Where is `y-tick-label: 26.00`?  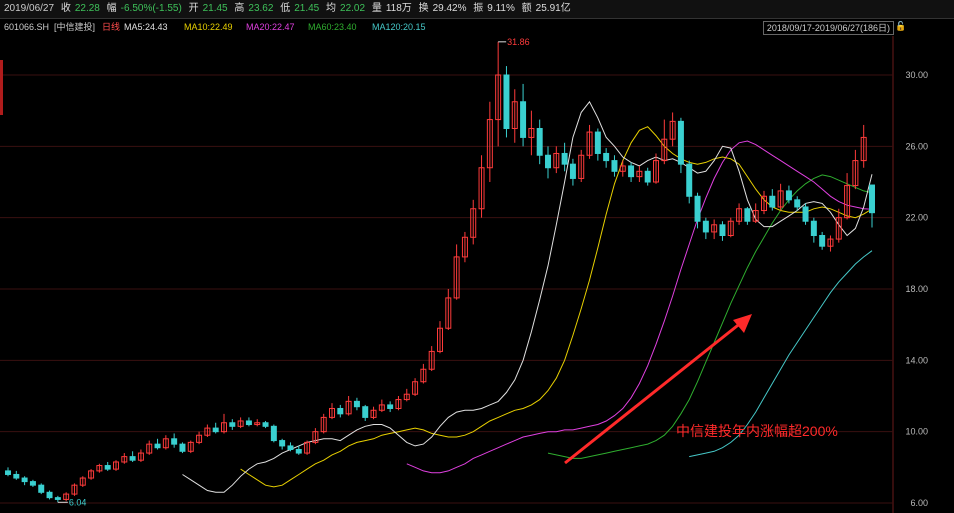
y-tick-label: 26.00 is located at coordinates (916, 146).